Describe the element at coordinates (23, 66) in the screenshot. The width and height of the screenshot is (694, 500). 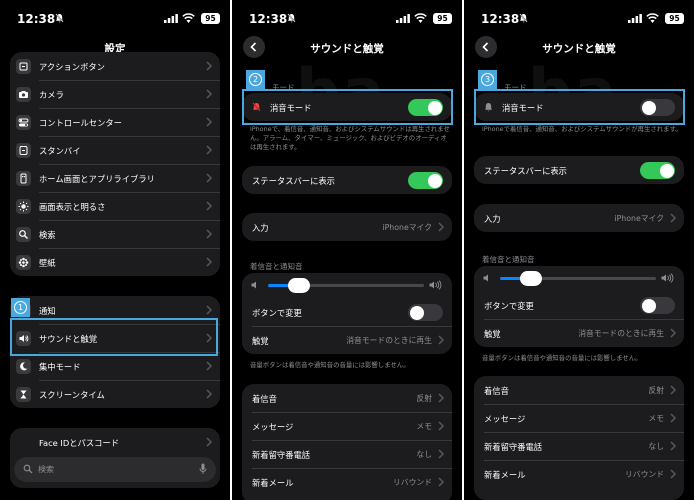
I see `action-button-icon` at that location.